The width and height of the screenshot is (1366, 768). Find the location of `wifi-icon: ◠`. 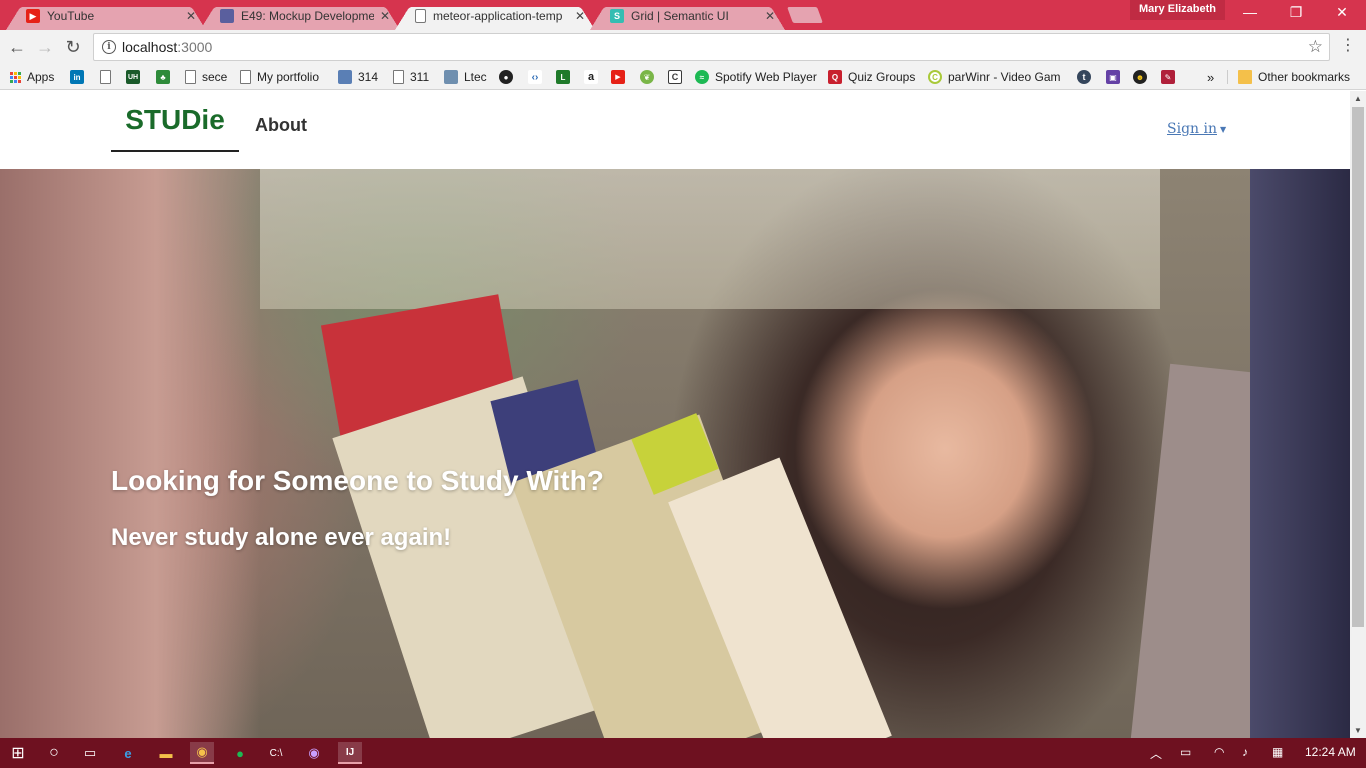

wifi-icon: ◠ is located at coordinates (1219, 752).